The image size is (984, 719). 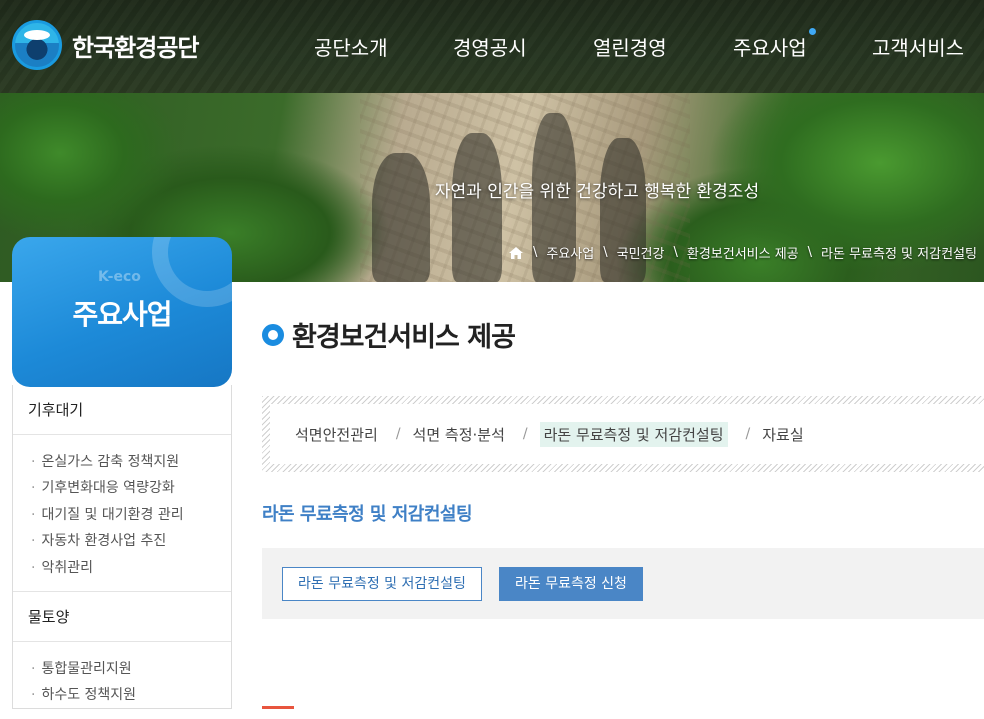 I want to click on sidebar-item: 하수도 정책지원, so click(x=131, y=695).